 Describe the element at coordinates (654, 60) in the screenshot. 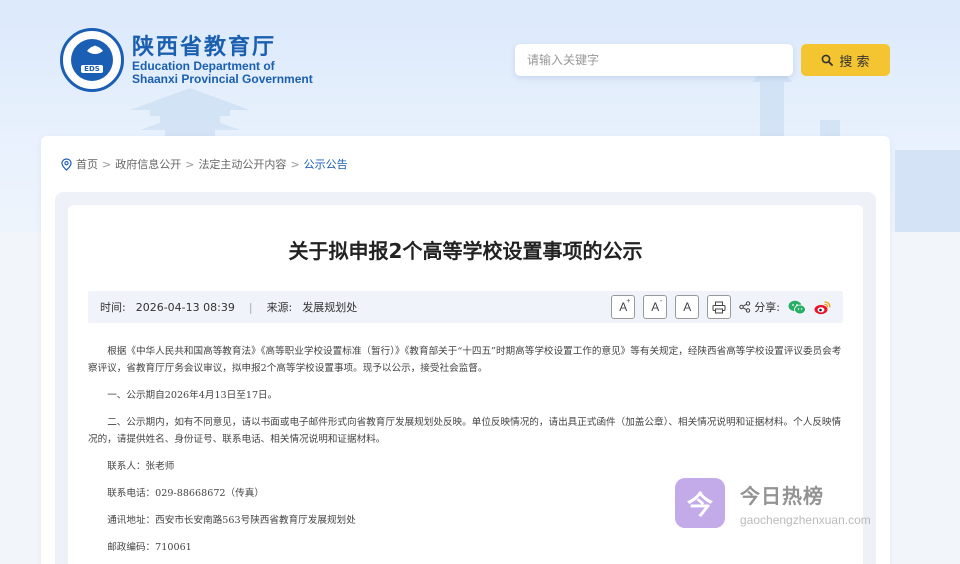

I see `search-input` at that location.